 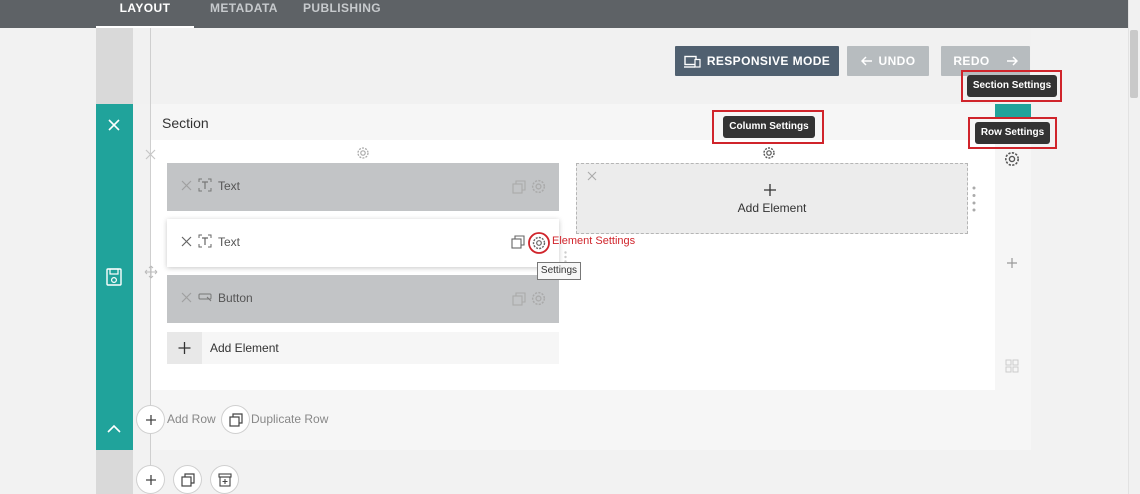 What do you see at coordinates (866, 61) in the screenshot?
I see `arrow-left-icon` at bounding box center [866, 61].